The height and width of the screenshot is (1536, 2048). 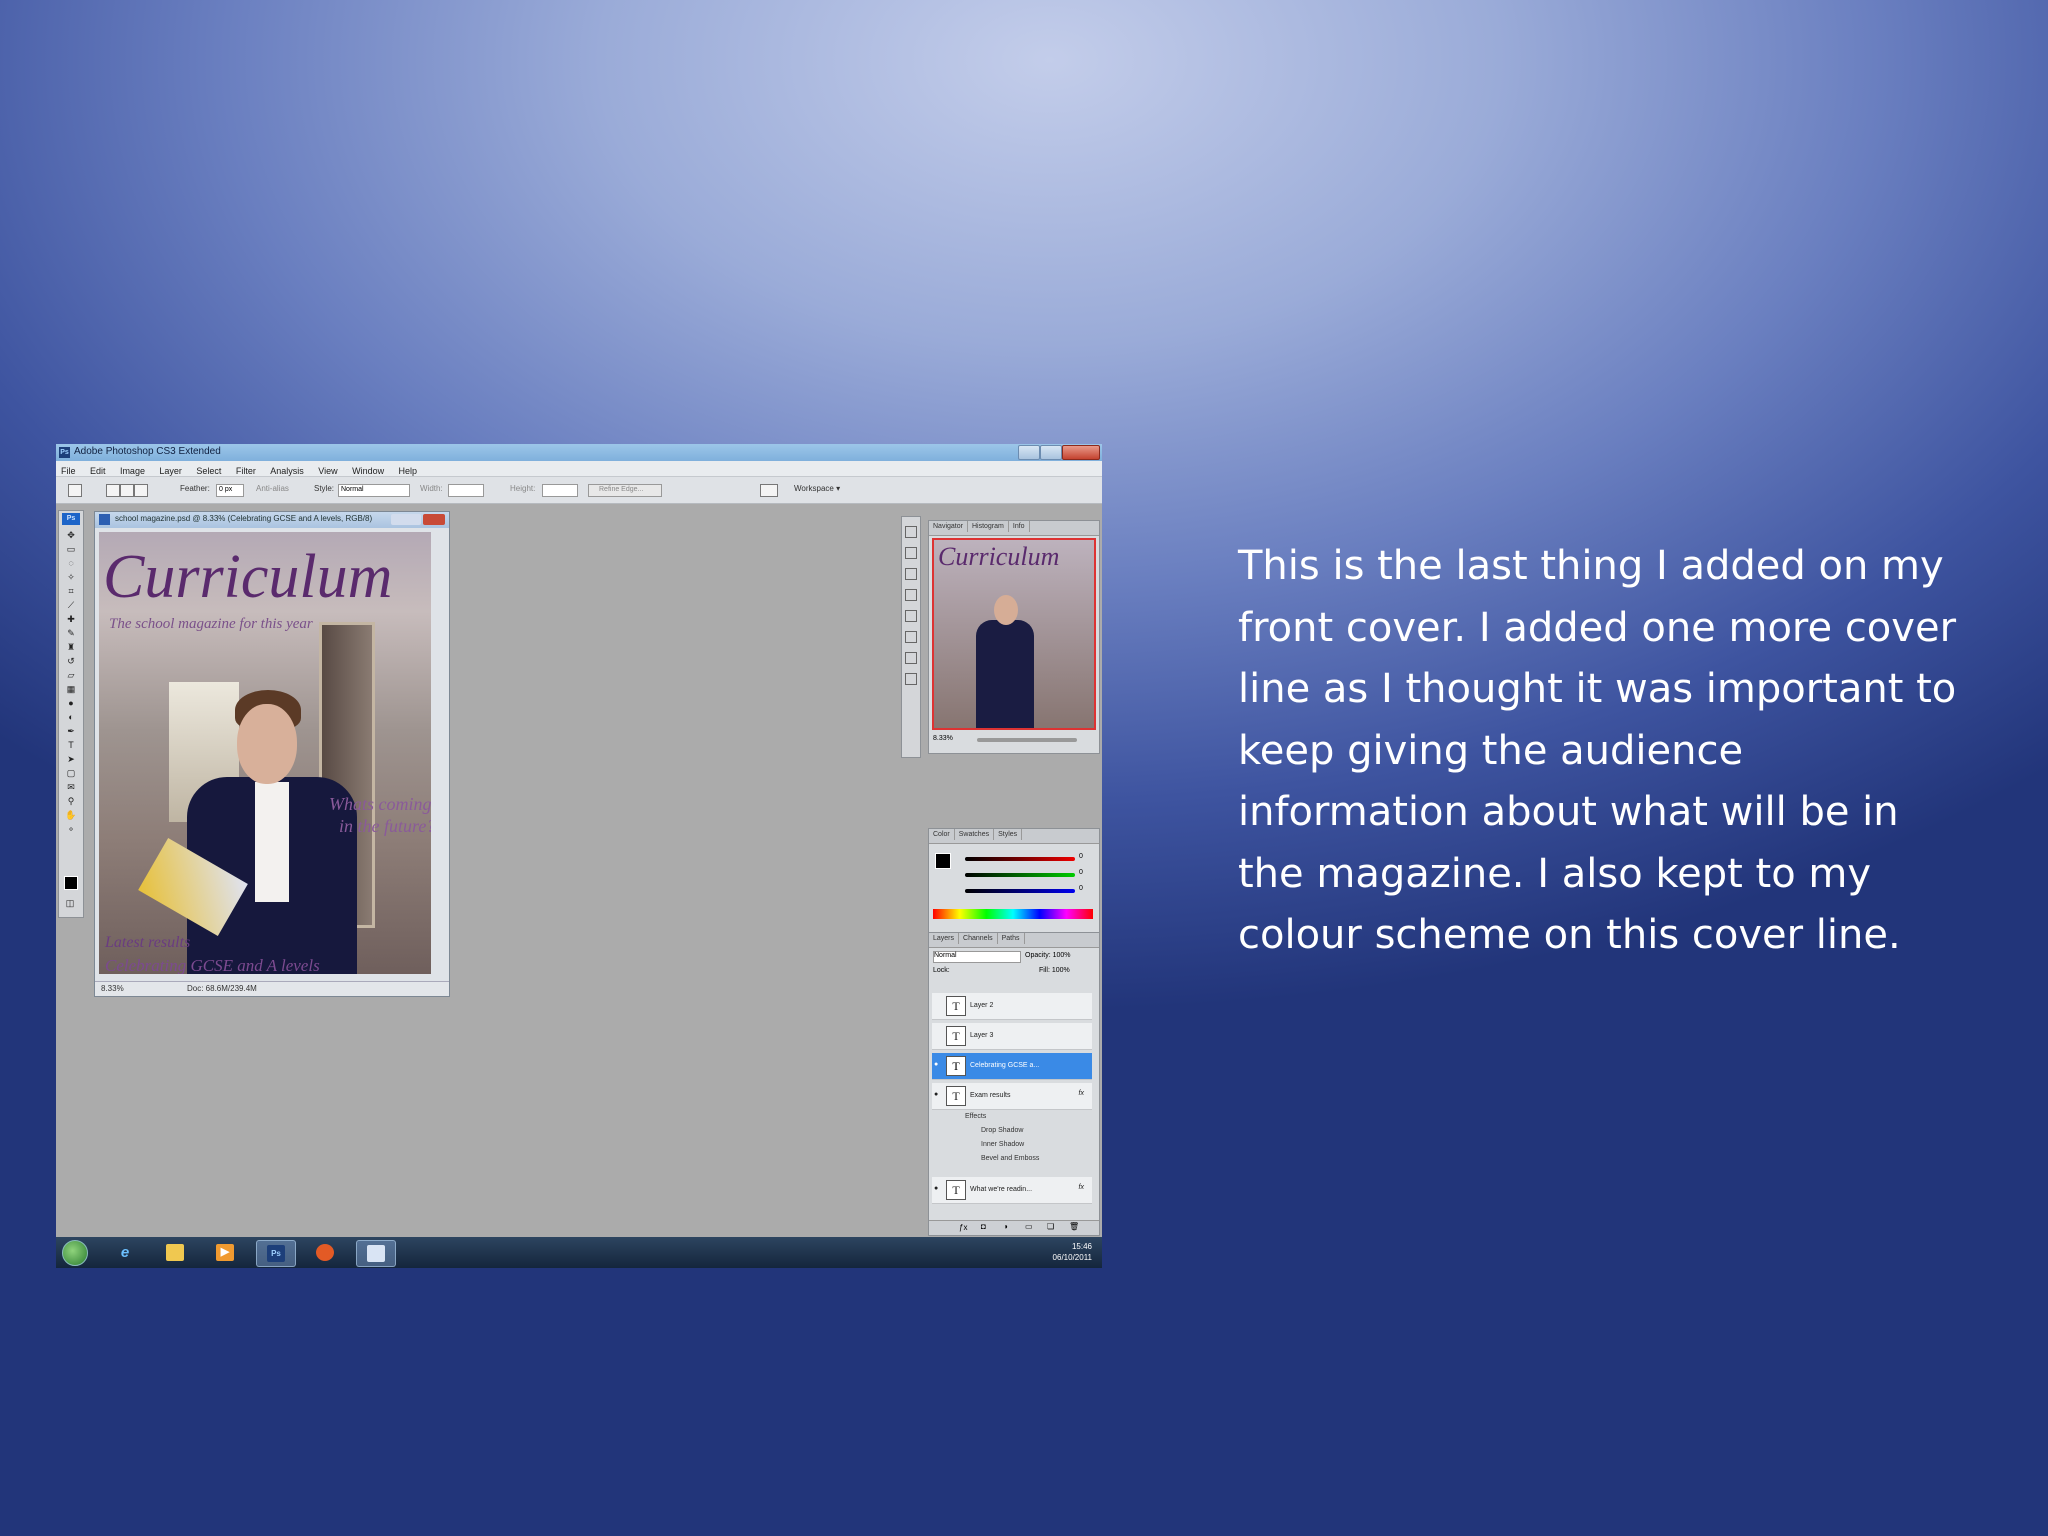 What do you see at coordinates (817, 488) in the screenshot?
I see `workspace-menu: Workspace ▾` at bounding box center [817, 488].